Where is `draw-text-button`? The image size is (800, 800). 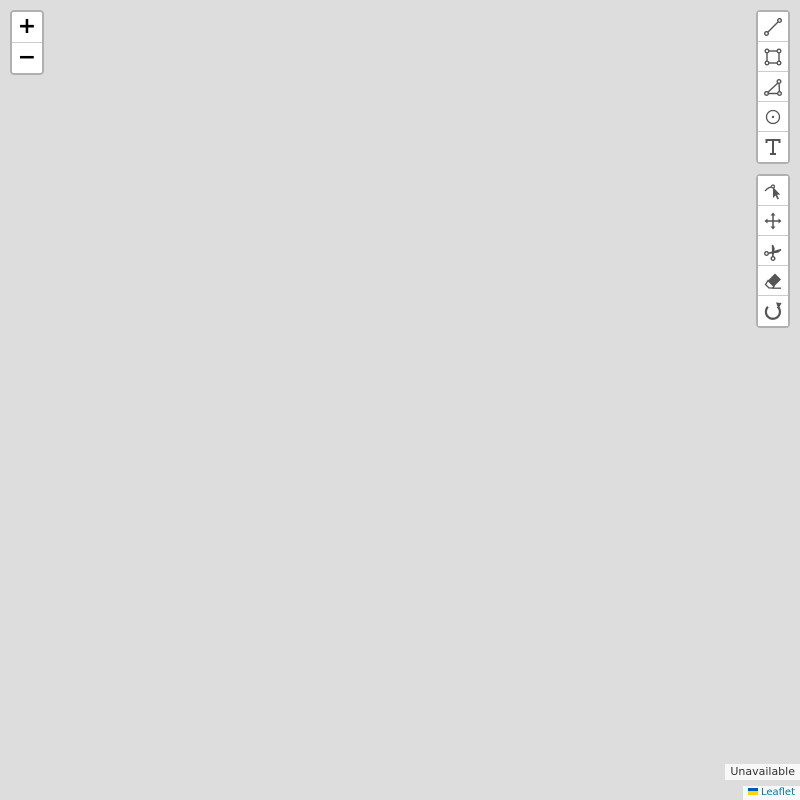 draw-text-button is located at coordinates (773, 147).